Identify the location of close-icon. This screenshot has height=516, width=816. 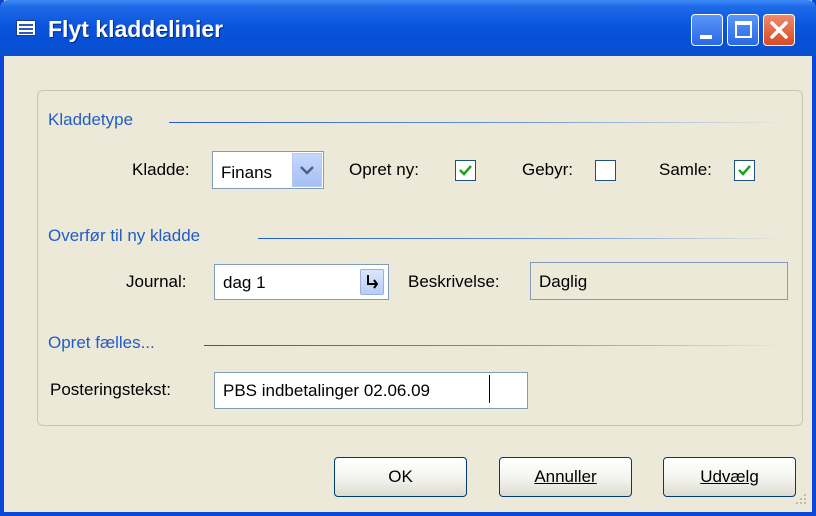
(779, 30).